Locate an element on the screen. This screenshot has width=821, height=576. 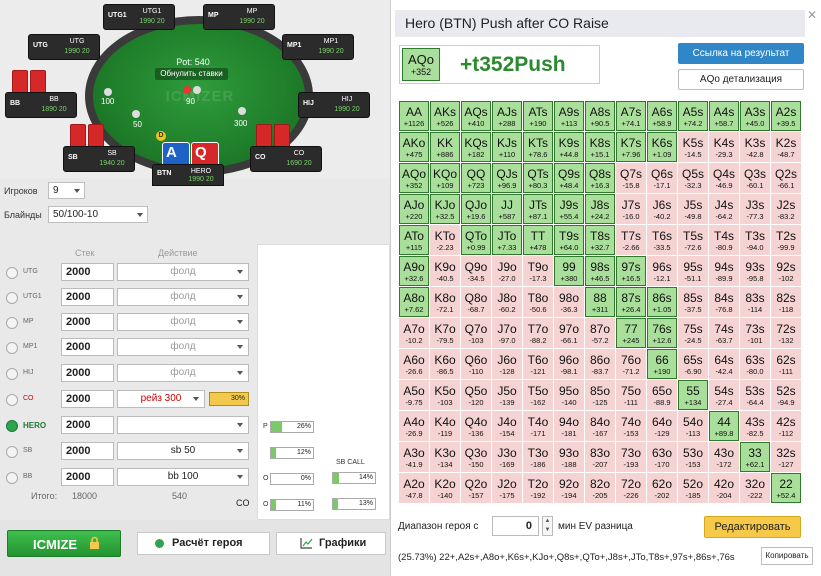
hand-cell: A3s +45.0 is located at coordinates (755, 116).